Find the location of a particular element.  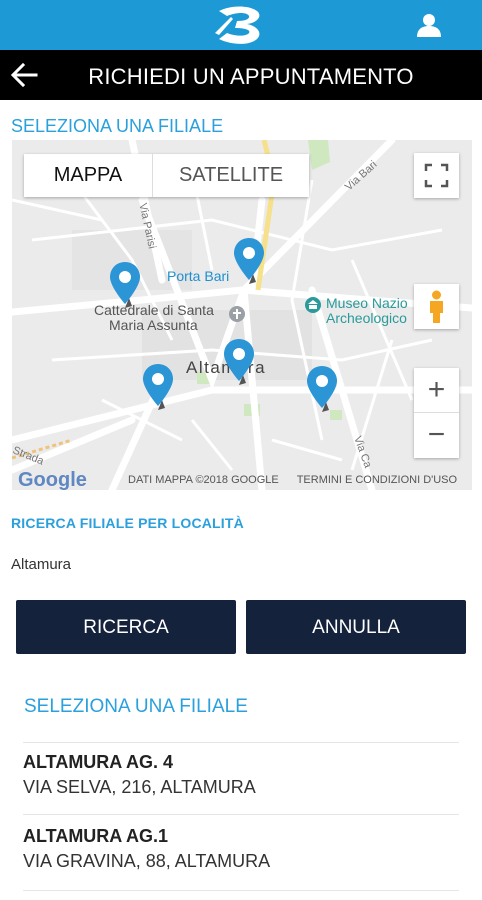

zoom-out-button: − is located at coordinates (436, 435).